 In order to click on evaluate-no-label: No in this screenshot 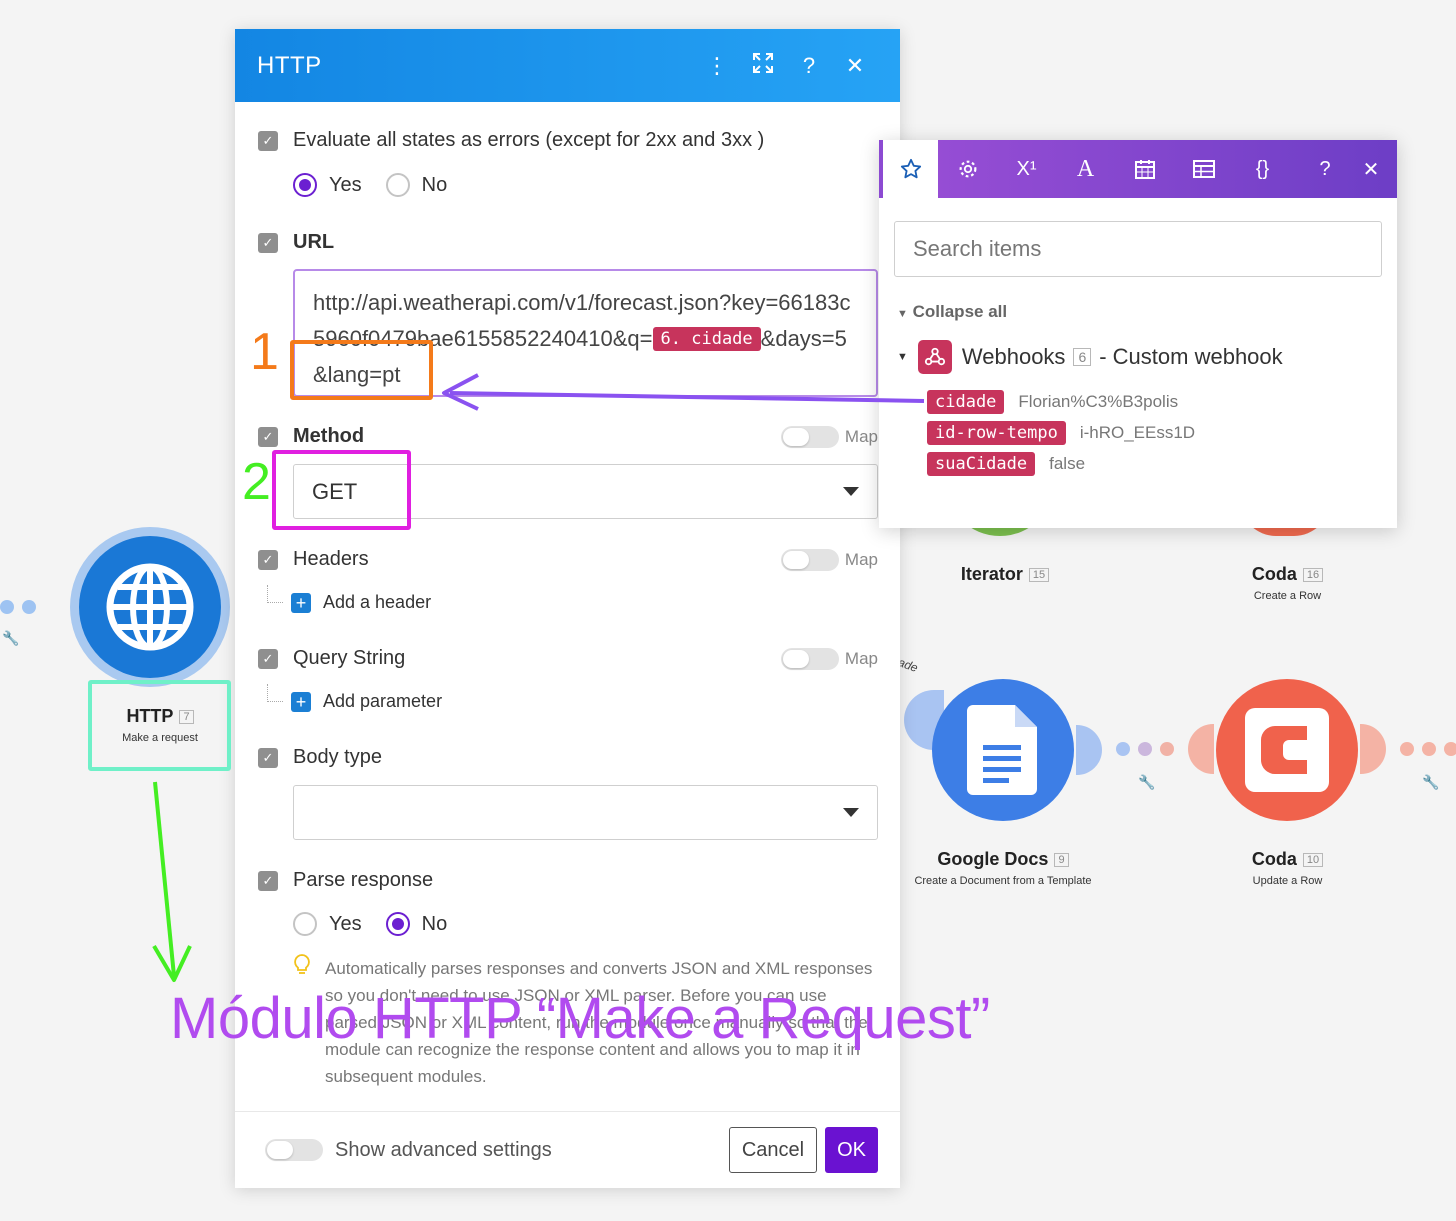, I will do `click(434, 184)`.